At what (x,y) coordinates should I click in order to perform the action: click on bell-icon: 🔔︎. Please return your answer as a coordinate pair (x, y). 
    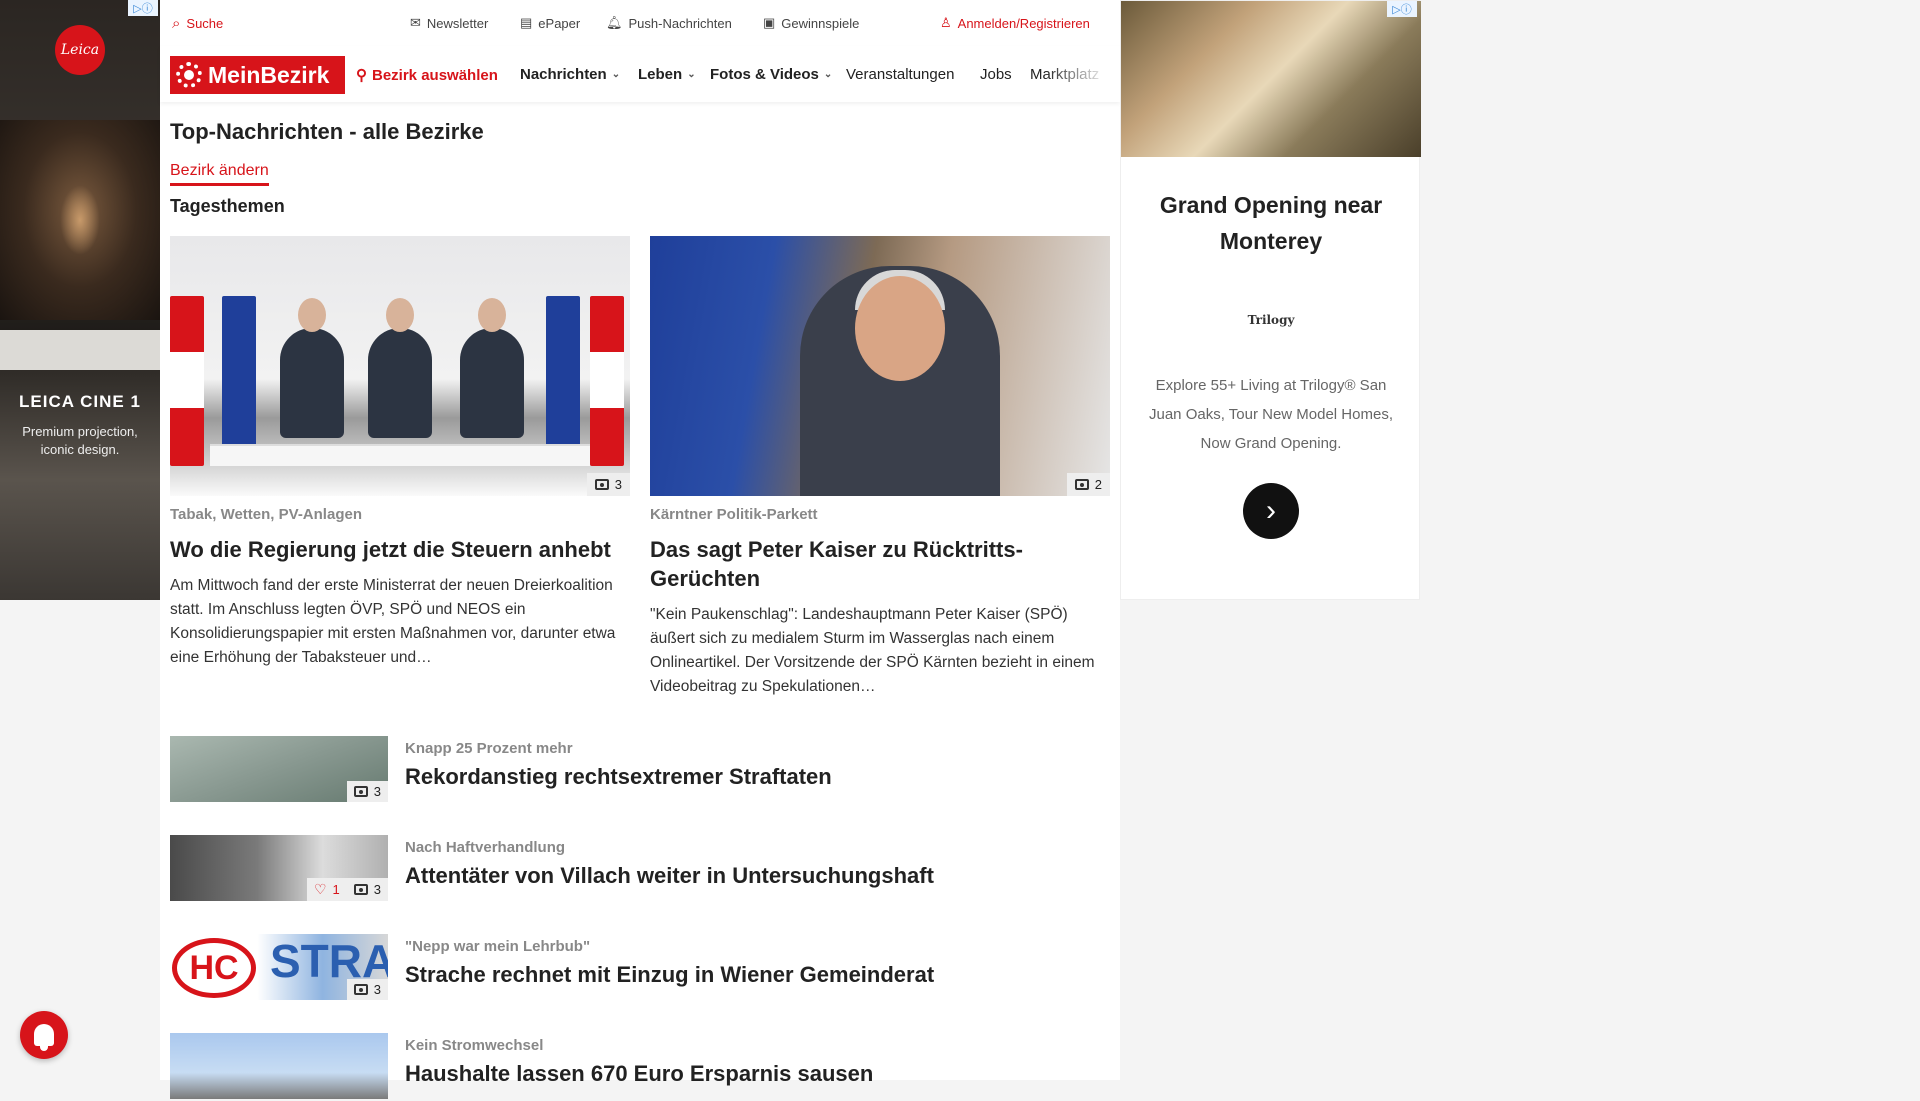
    Looking at the image, I should click on (614, 22).